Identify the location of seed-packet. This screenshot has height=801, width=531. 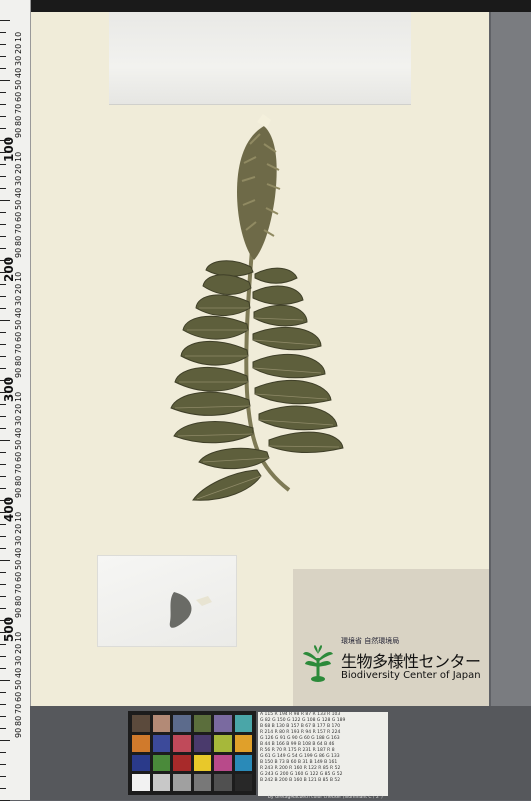
(167, 601).